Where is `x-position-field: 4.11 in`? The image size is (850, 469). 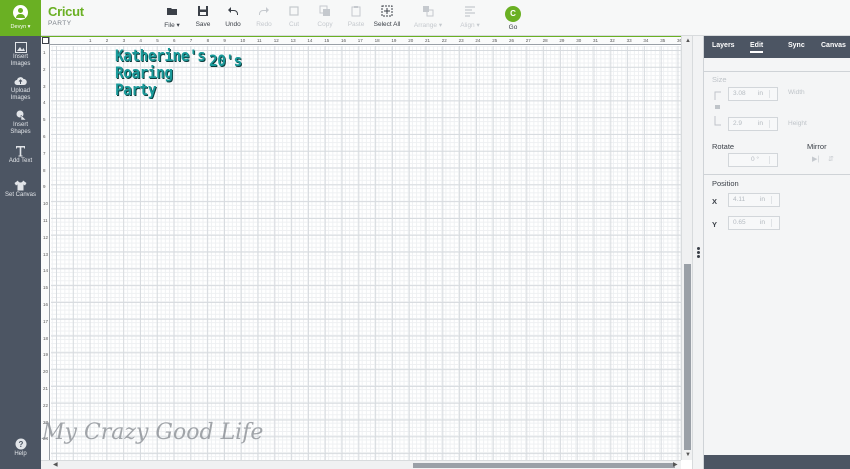 x-position-field: 4.11 in is located at coordinates (754, 200).